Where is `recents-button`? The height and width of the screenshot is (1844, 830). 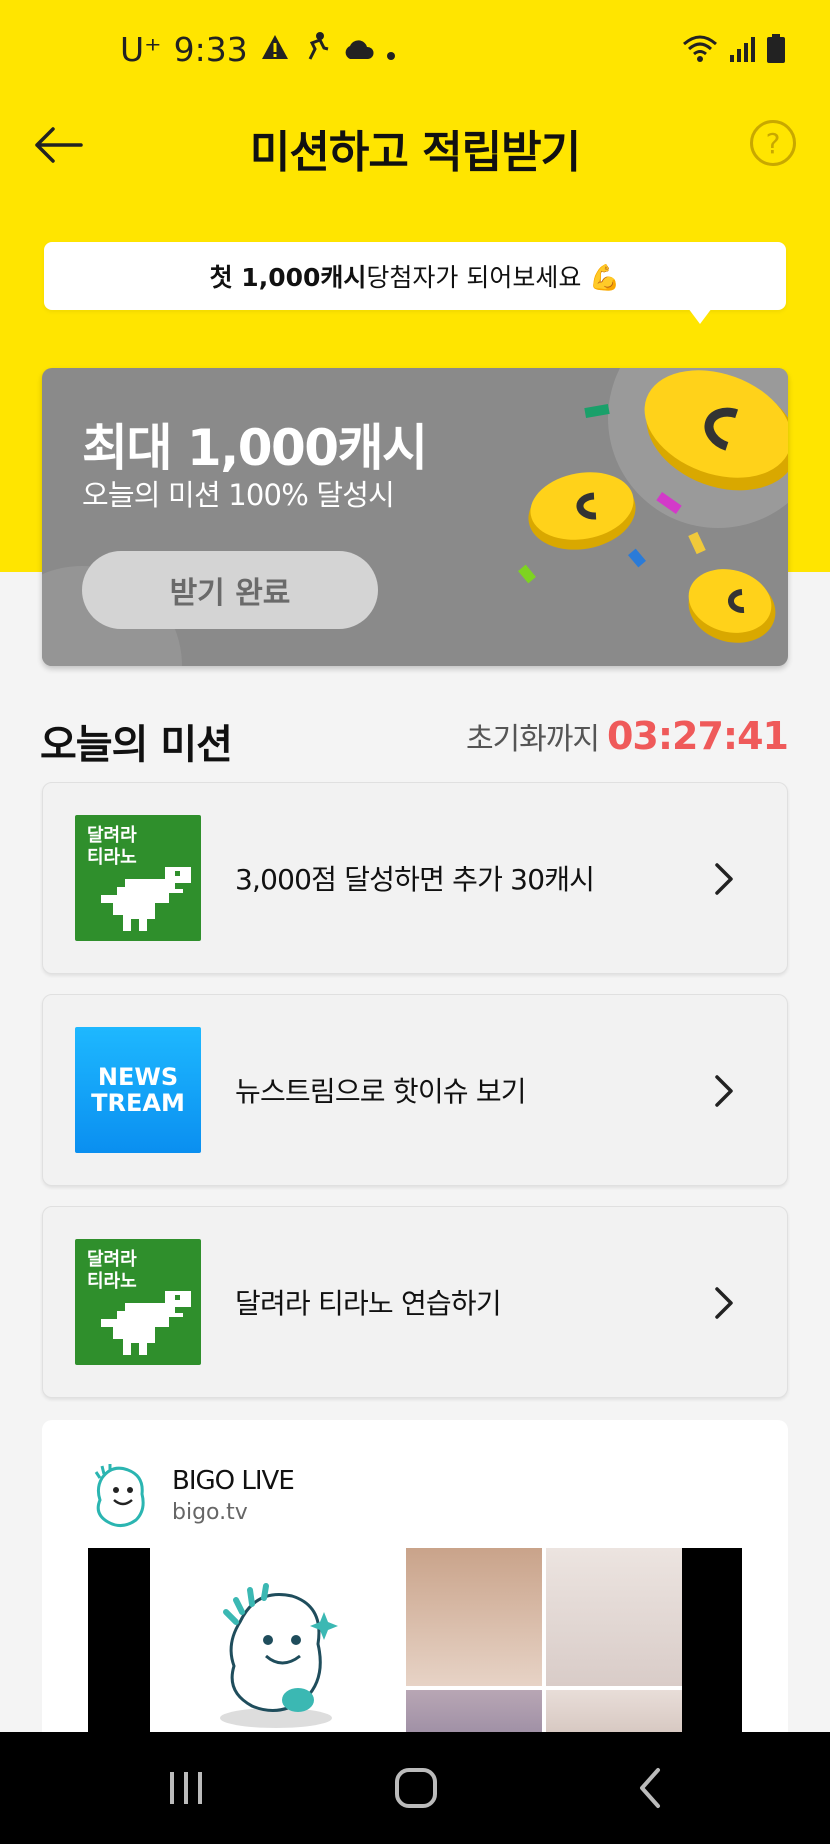 recents-button is located at coordinates (186, 1788).